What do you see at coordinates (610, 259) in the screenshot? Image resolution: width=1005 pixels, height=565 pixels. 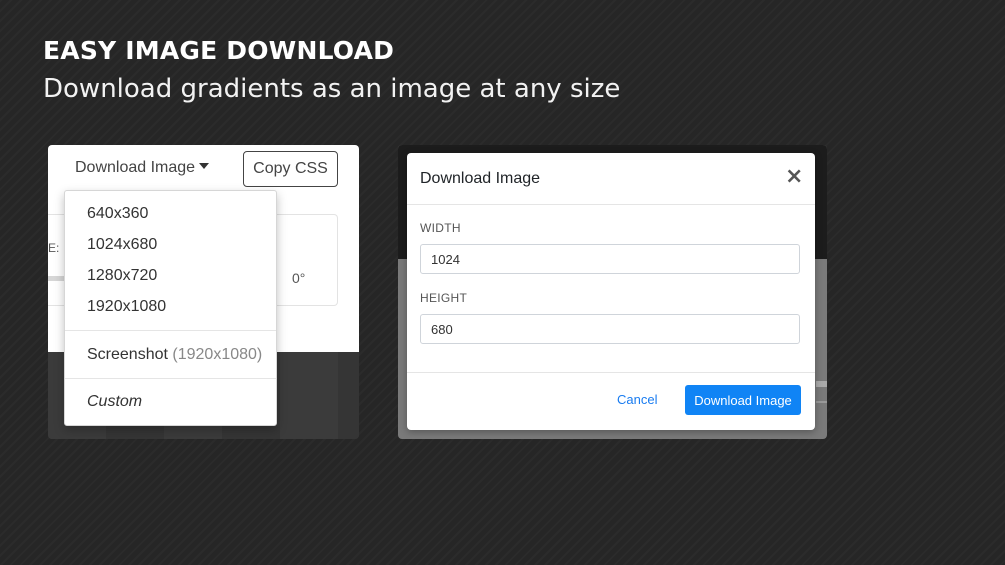 I see `width-input` at bounding box center [610, 259].